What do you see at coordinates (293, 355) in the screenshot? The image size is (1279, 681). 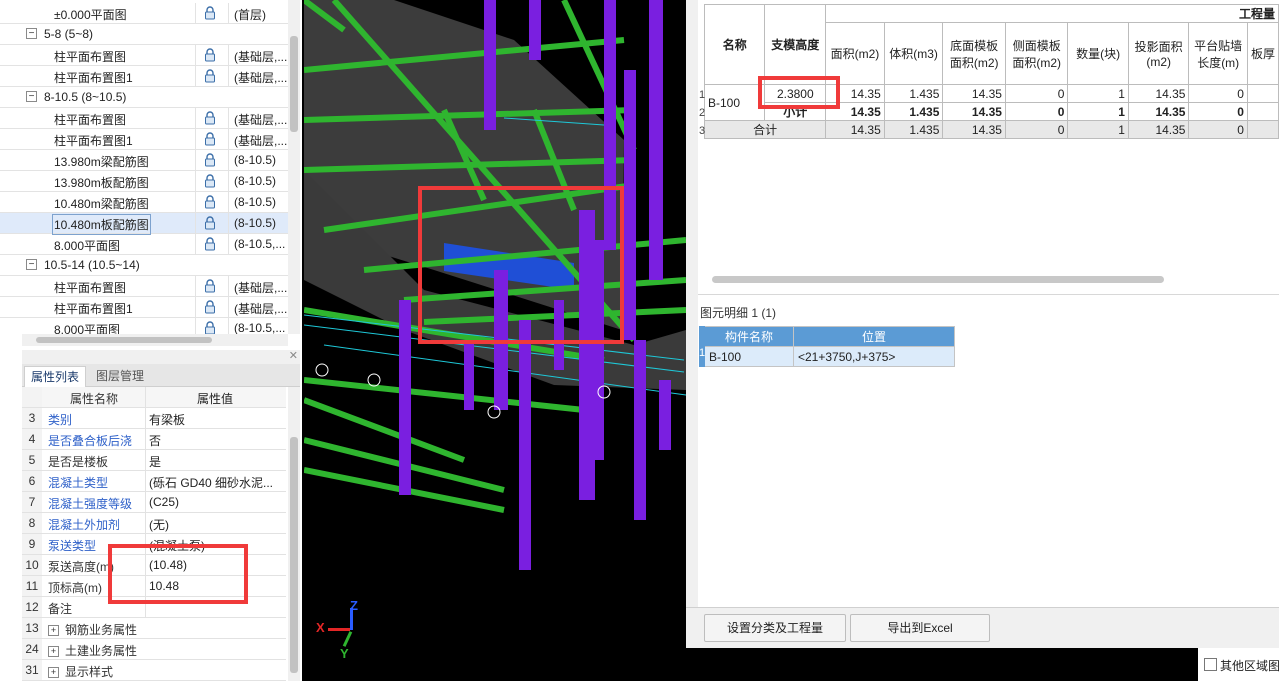 I see `close-icon: ✕` at bounding box center [293, 355].